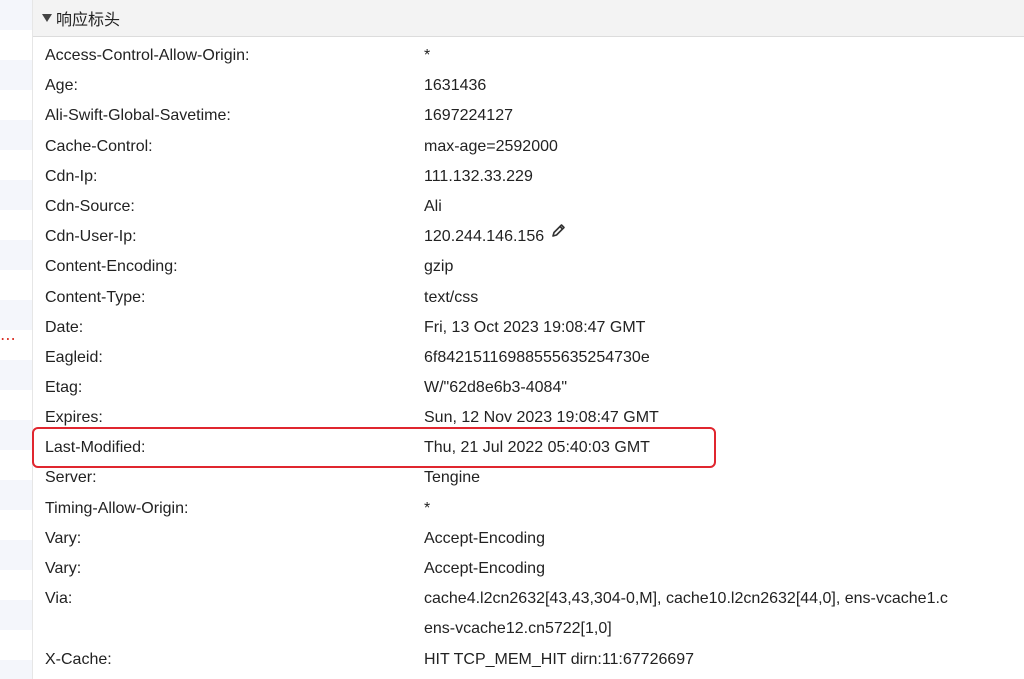 The width and height of the screenshot is (1024, 679). Describe the element at coordinates (95, 448) in the screenshot. I see `header-name: Last-Modified:` at that location.